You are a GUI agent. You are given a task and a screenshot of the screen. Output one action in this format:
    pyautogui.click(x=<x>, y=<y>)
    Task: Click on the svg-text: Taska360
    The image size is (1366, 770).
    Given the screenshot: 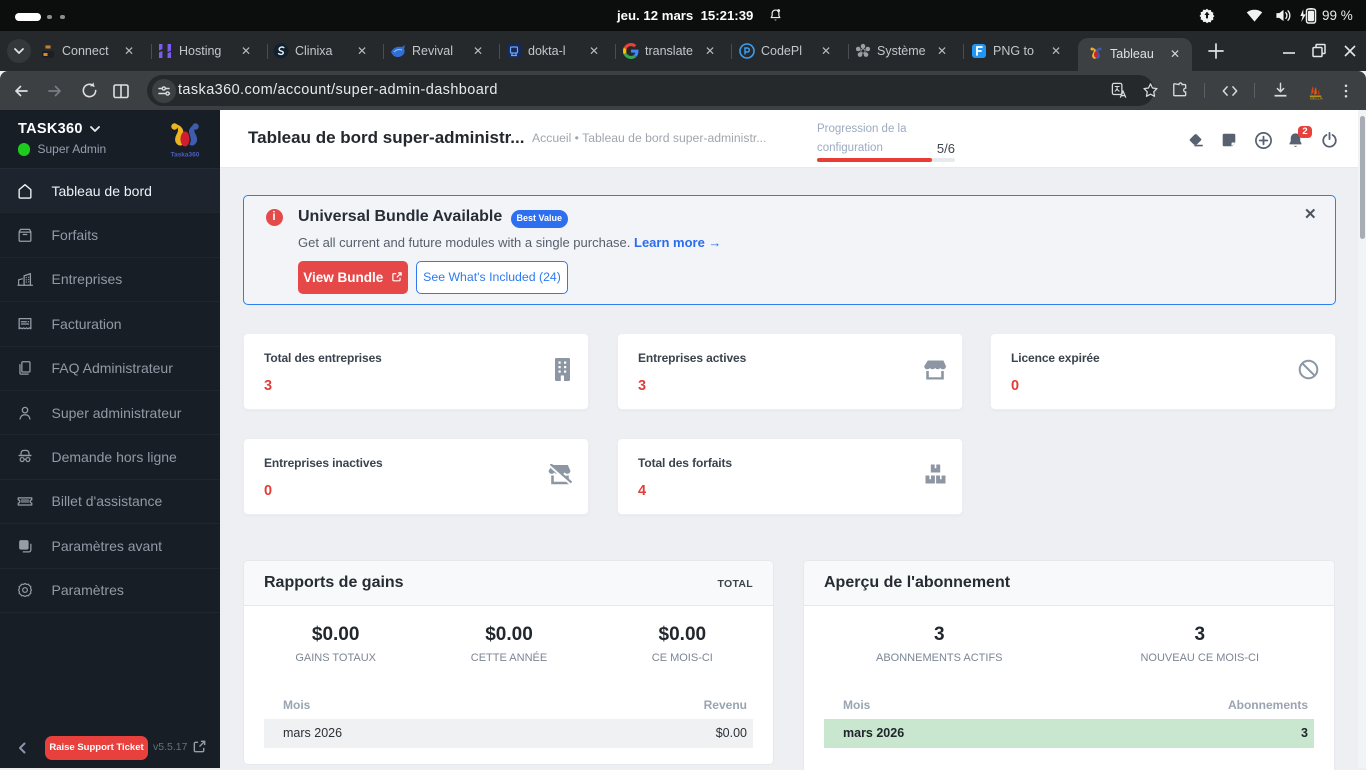 What is the action you would take?
    pyautogui.click(x=185, y=155)
    